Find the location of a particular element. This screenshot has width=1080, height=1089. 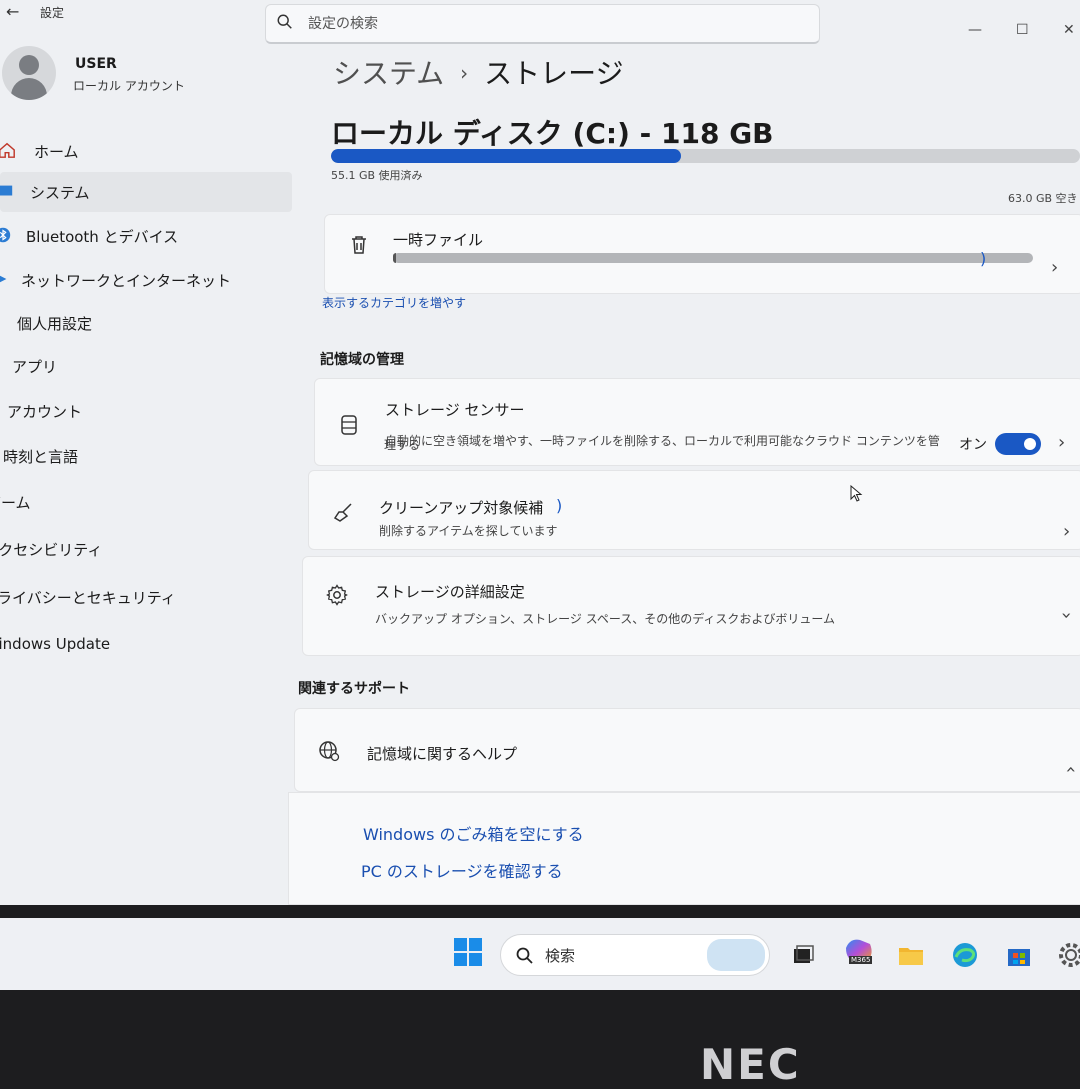

app-title: 設定 is located at coordinates (52, 13).